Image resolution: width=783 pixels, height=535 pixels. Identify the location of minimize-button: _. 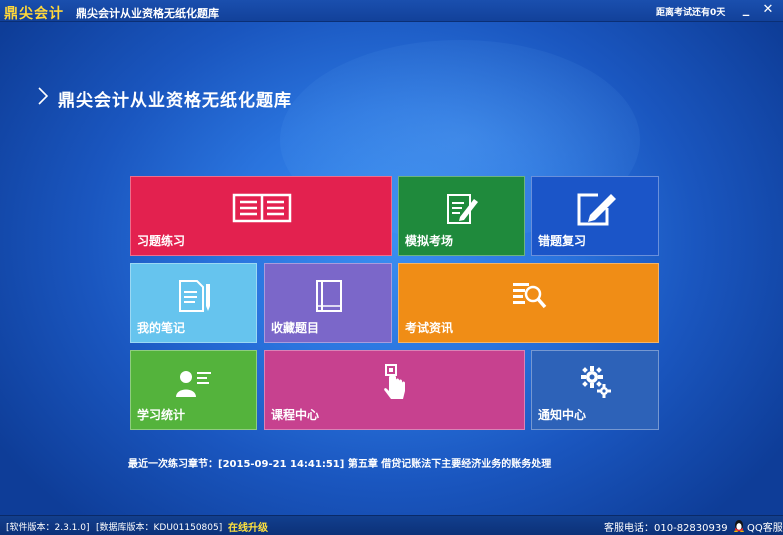
(746, 10).